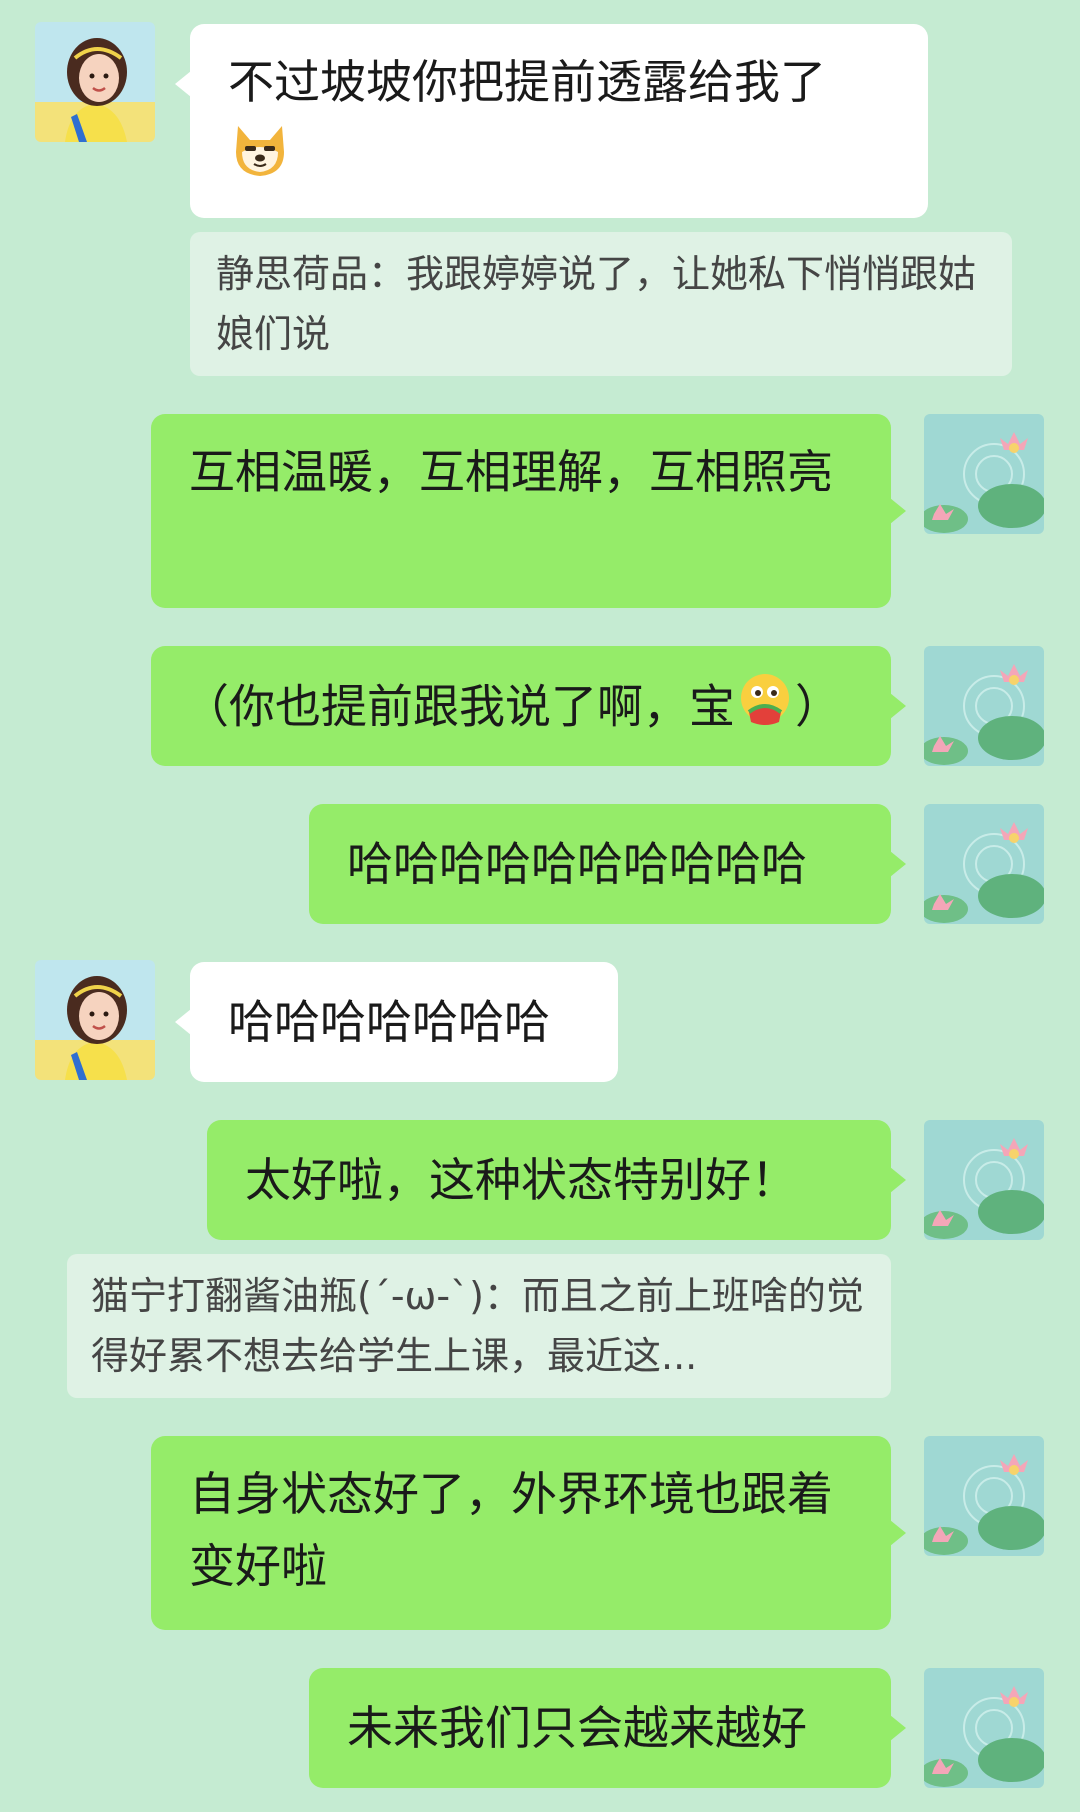 The height and width of the screenshot is (1812, 1080). What do you see at coordinates (577, 864) in the screenshot?
I see `message-text: 哈哈哈哈哈哈哈哈哈哈` at bounding box center [577, 864].